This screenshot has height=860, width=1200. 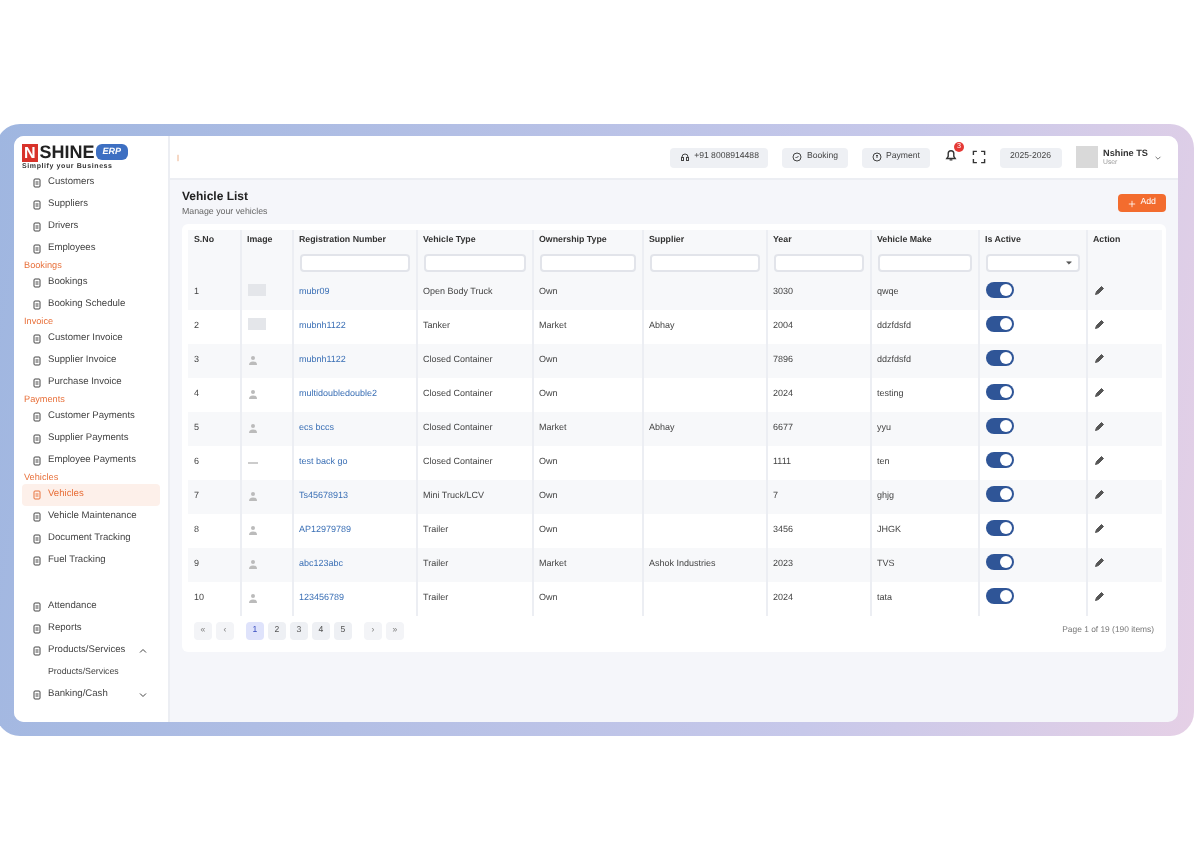 I want to click on fullscreen-icon, so click(x=978, y=157).